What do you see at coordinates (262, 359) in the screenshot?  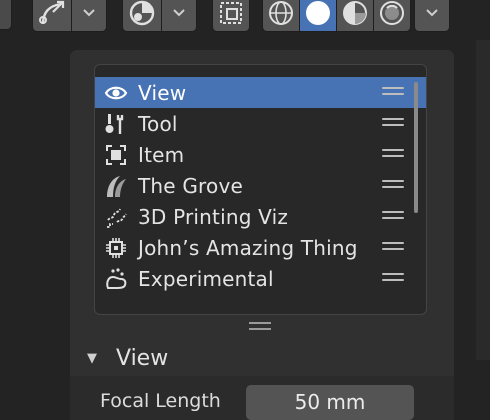 I see `view-panel-header: ▼ View` at bounding box center [262, 359].